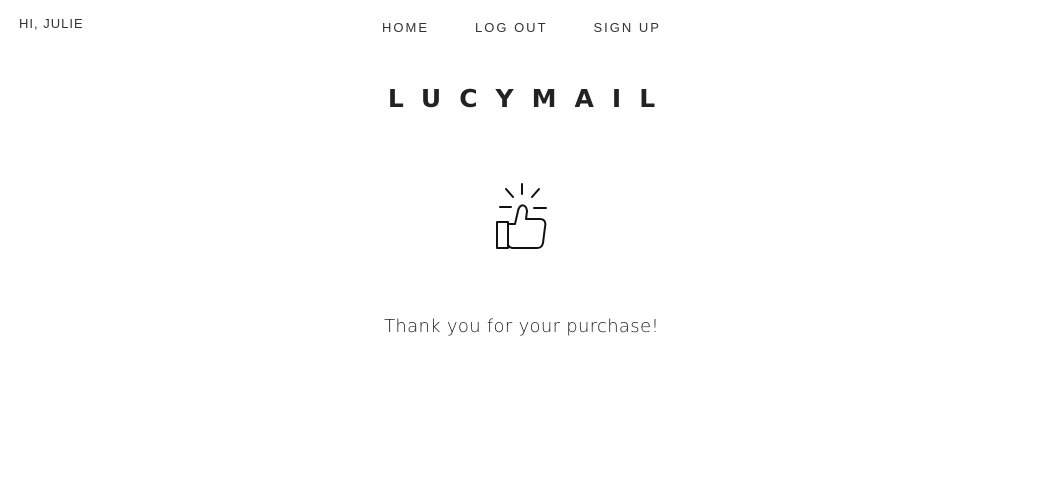  What do you see at coordinates (530, 98) in the screenshot?
I see `brand-logo: LUCYMAIL` at bounding box center [530, 98].